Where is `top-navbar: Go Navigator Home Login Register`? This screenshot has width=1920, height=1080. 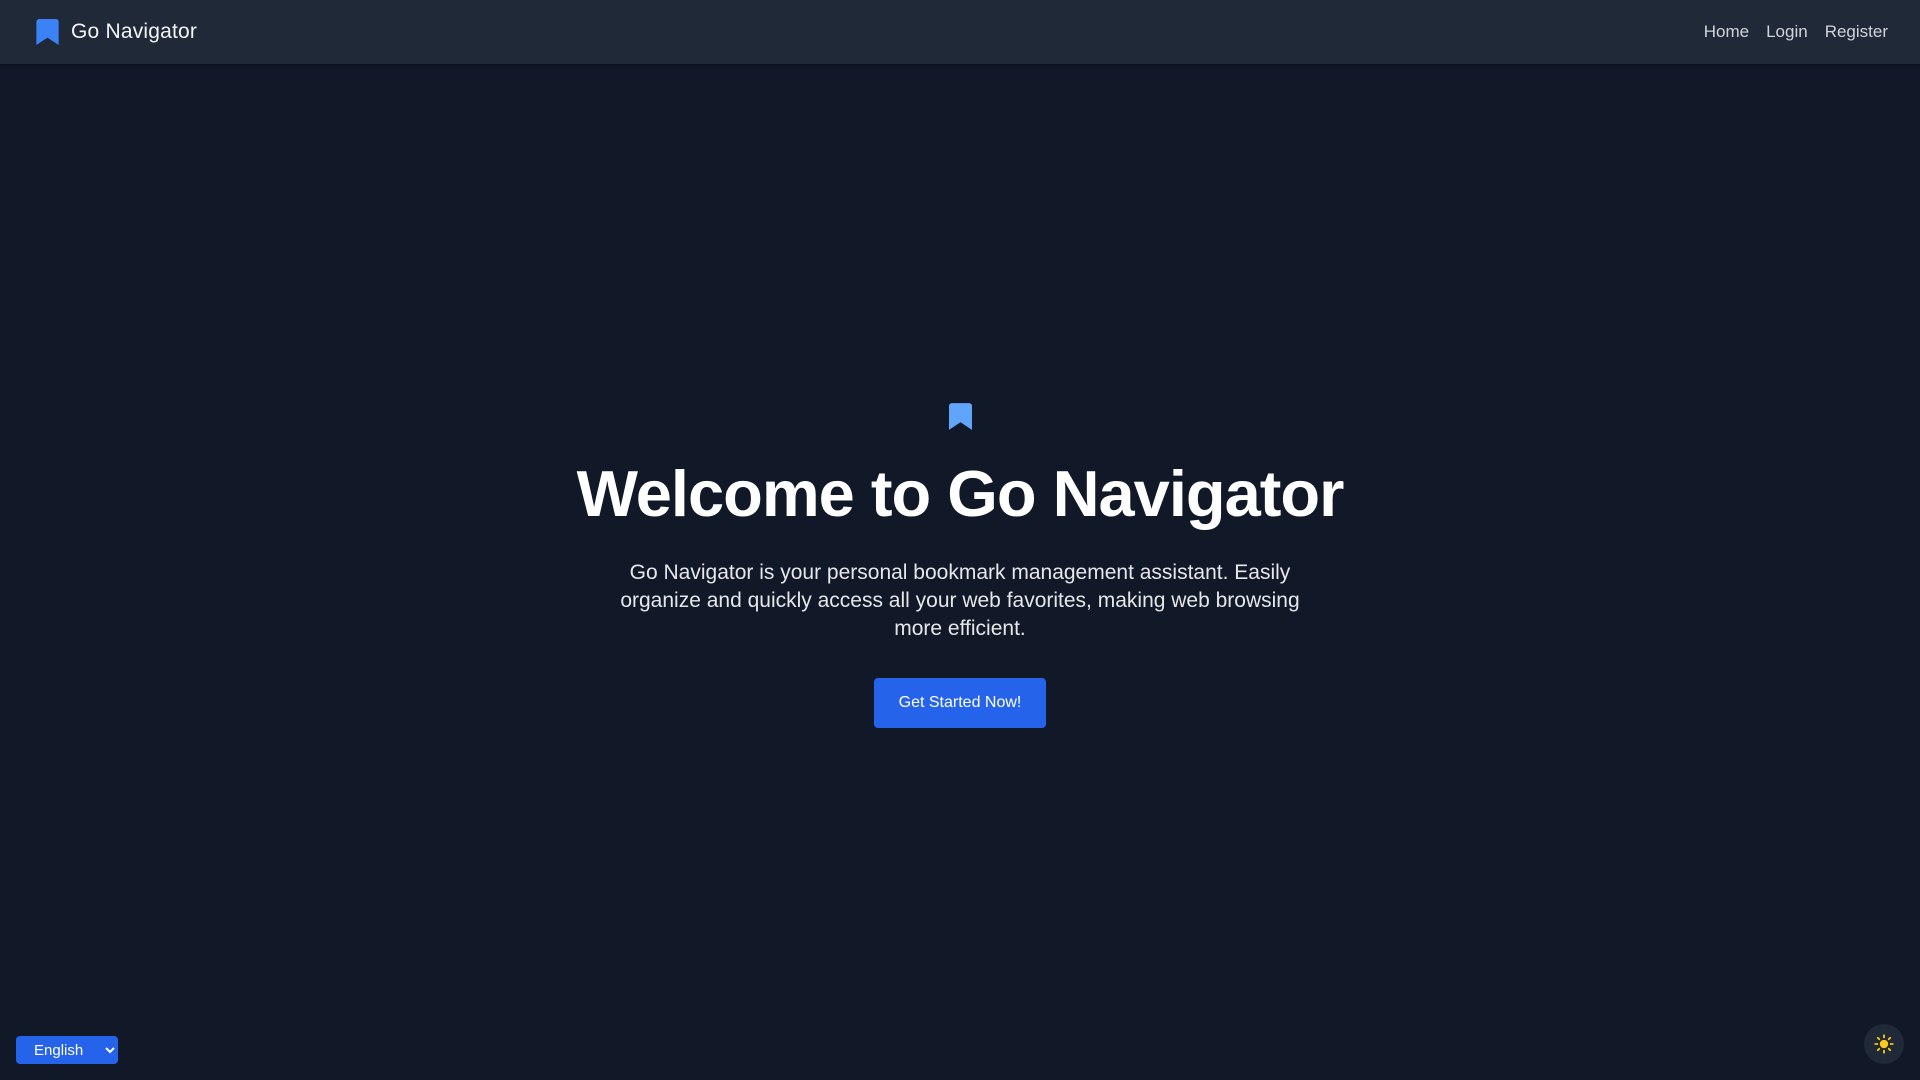
top-navbar: Go Navigator Home Login Register is located at coordinates (960, 32).